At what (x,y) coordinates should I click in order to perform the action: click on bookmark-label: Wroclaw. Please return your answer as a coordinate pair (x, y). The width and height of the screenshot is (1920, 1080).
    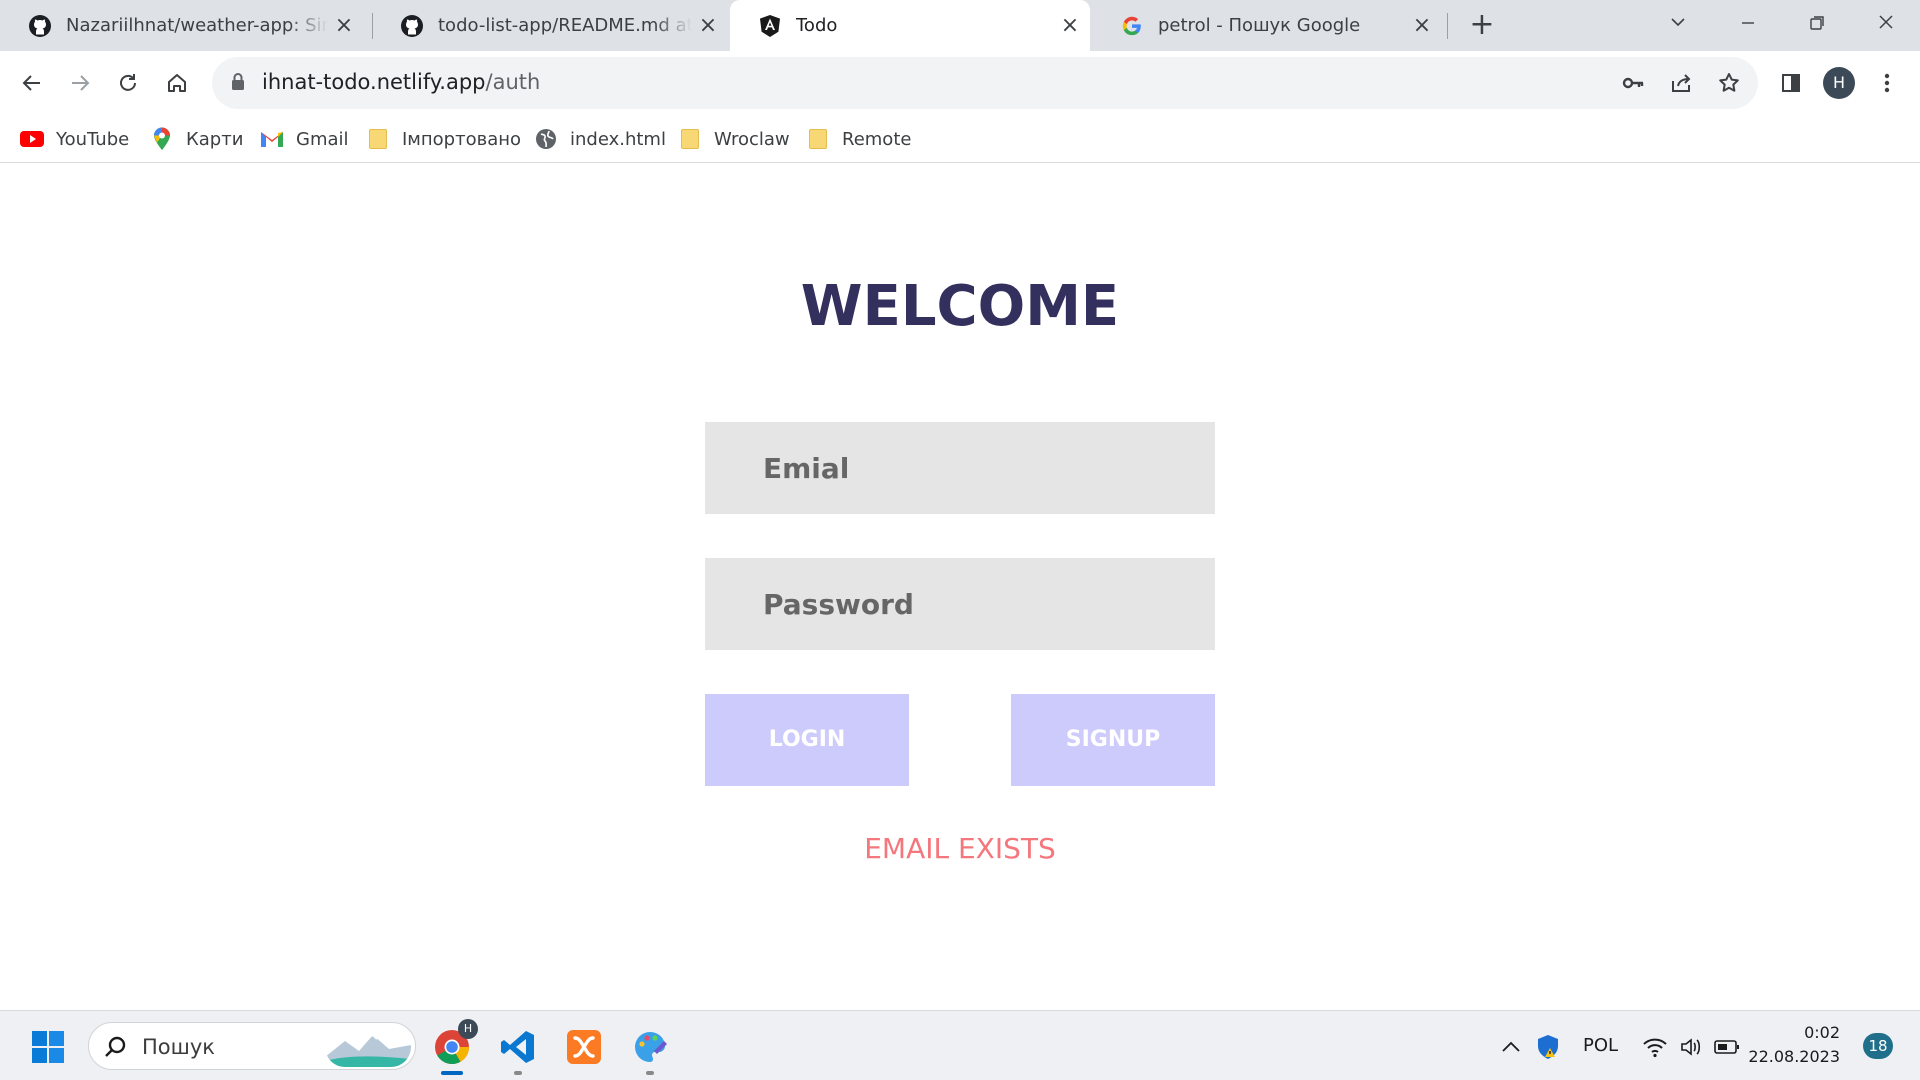
    Looking at the image, I should click on (752, 139).